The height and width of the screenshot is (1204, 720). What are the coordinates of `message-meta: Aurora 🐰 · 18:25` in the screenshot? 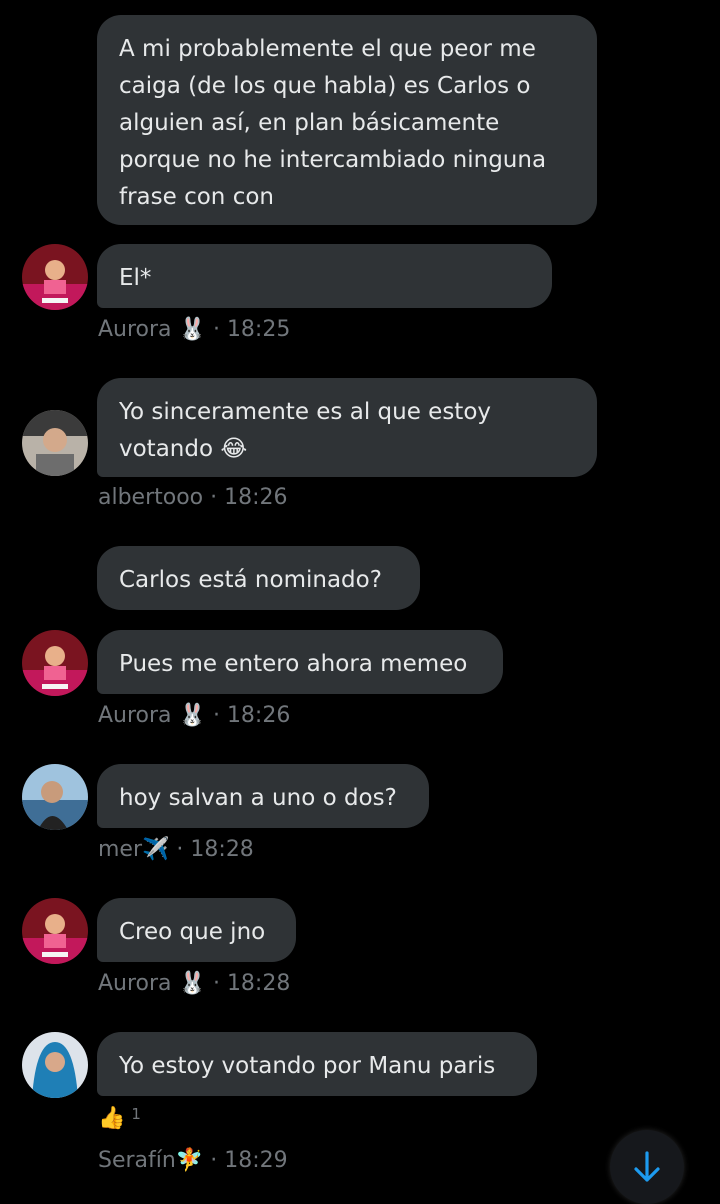 It's located at (194, 330).